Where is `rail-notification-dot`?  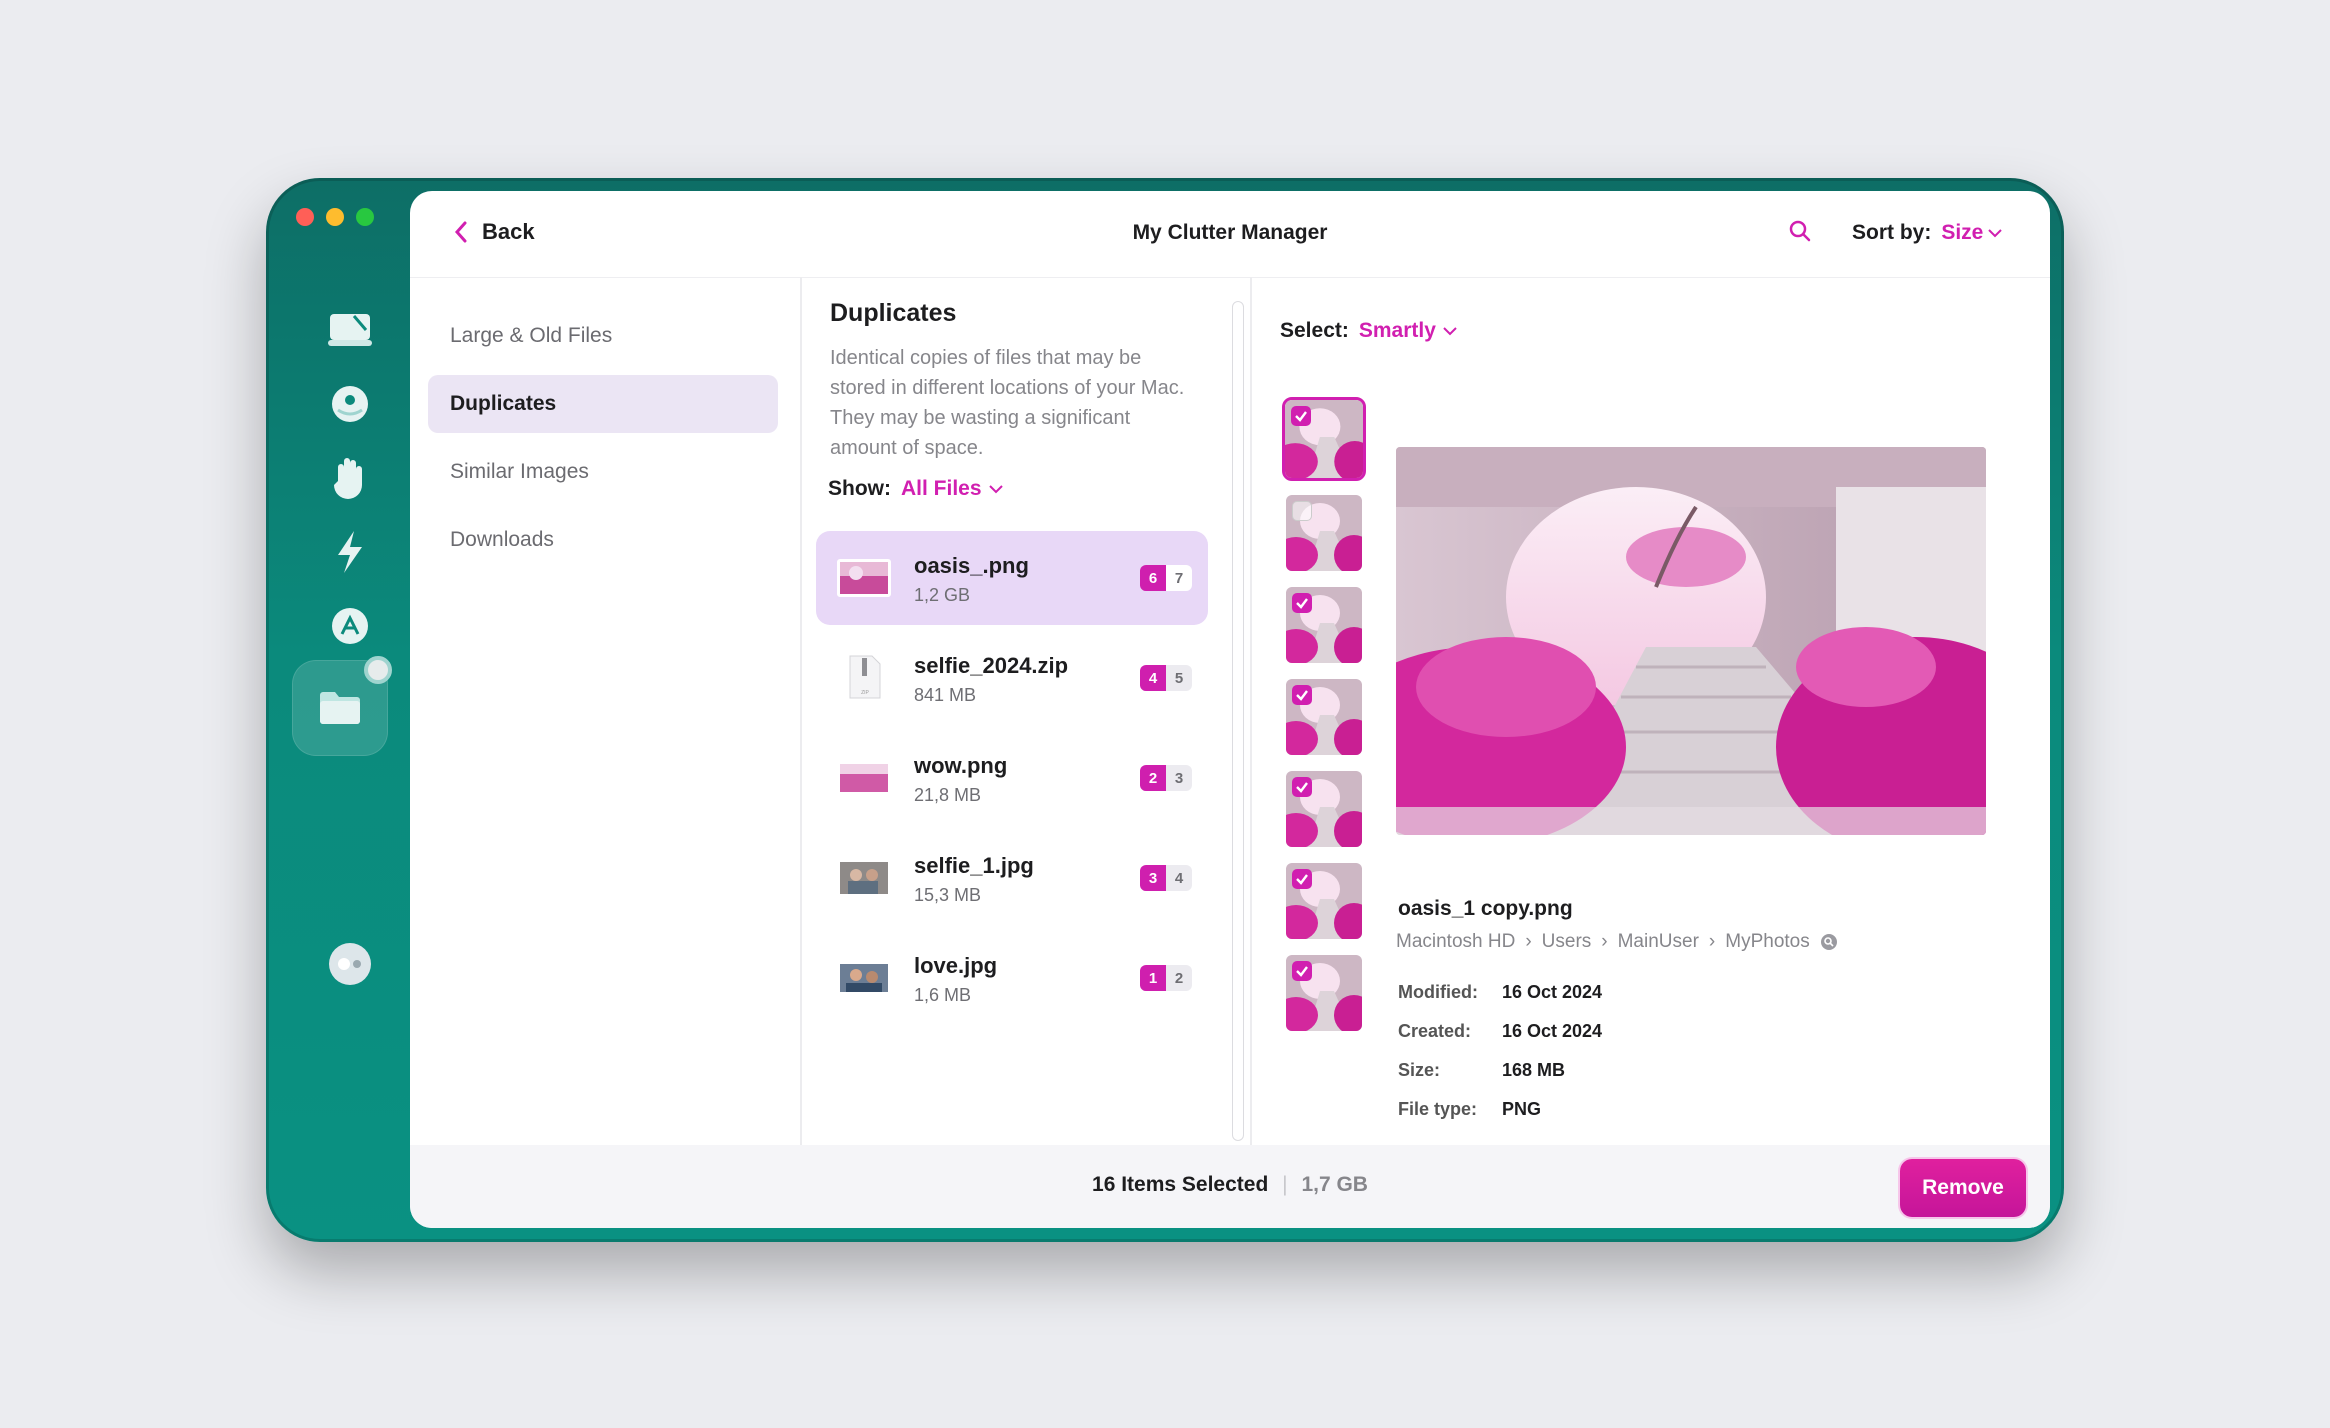
rail-notification-dot is located at coordinates (378, 670).